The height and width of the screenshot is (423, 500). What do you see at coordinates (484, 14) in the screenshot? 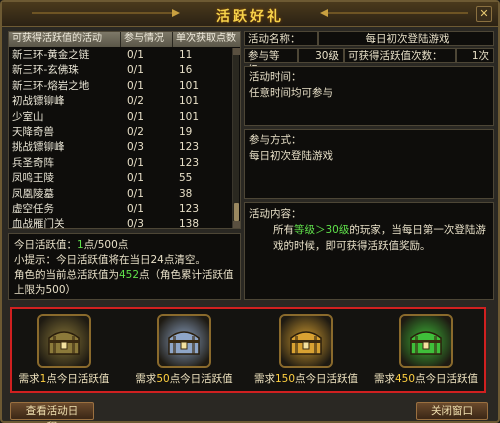
I see `close-icon: ✕` at bounding box center [484, 14].